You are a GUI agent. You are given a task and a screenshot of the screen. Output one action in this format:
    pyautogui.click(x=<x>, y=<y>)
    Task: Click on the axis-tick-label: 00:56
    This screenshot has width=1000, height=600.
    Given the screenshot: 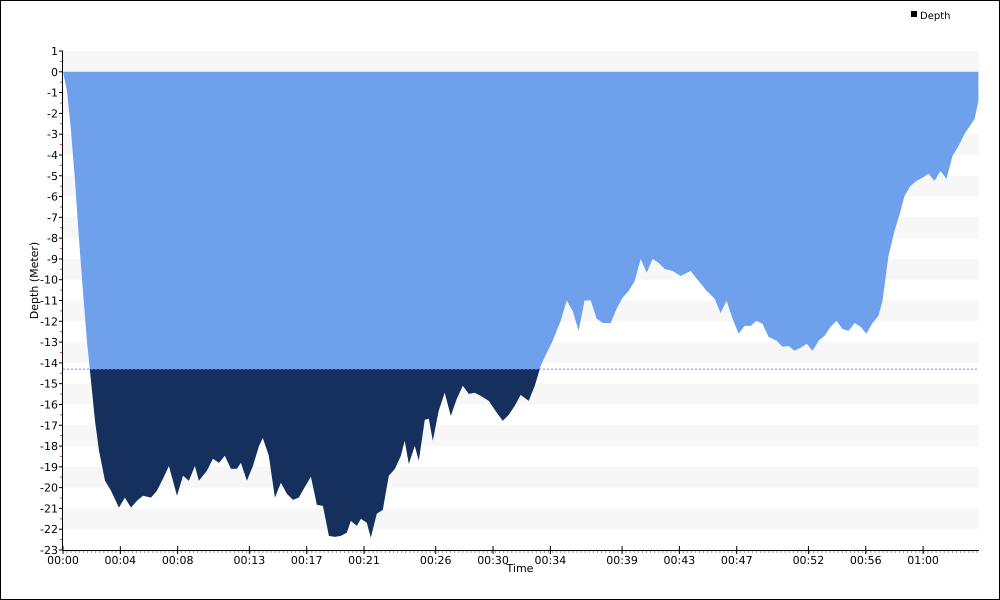 What is the action you would take?
    pyautogui.click(x=866, y=560)
    